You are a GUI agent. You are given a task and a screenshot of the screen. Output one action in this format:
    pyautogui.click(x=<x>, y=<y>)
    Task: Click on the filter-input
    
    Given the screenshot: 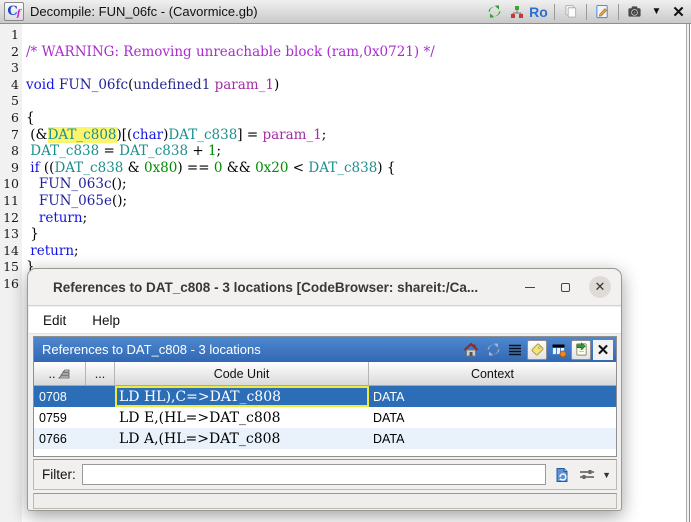 What is the action you would take?
    pyautogui.click(x=314, y=474)
    